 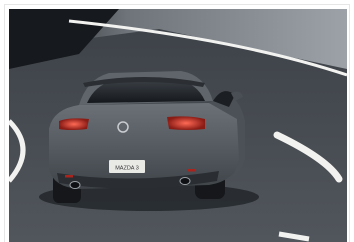 I want to click on reflector-right, so click(x=191, y=170).